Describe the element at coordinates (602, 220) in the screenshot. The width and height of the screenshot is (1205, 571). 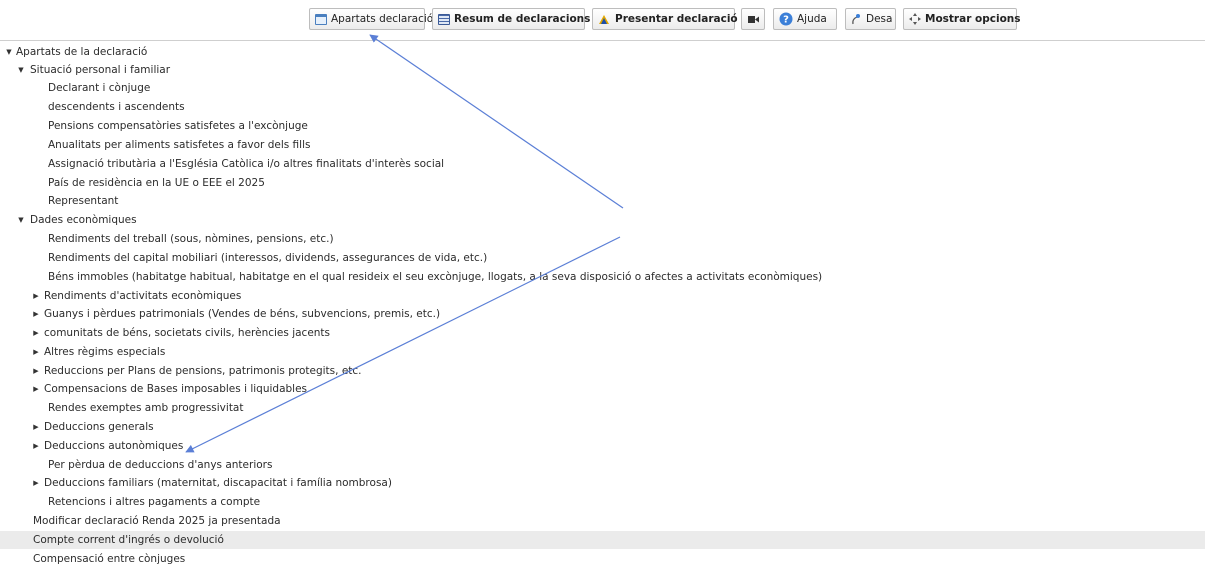
I see `tree-node-dades: ▼ Dades econòmiques` at that location.